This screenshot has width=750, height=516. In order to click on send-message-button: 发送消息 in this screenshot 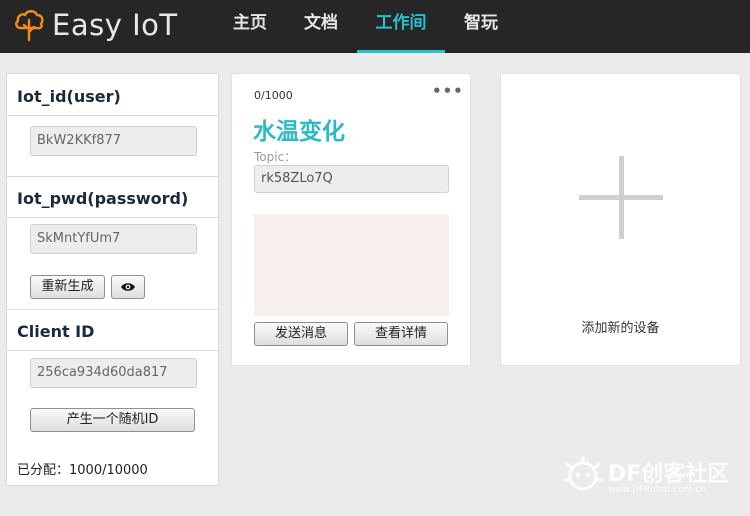, I will do `click(301, 334)`.